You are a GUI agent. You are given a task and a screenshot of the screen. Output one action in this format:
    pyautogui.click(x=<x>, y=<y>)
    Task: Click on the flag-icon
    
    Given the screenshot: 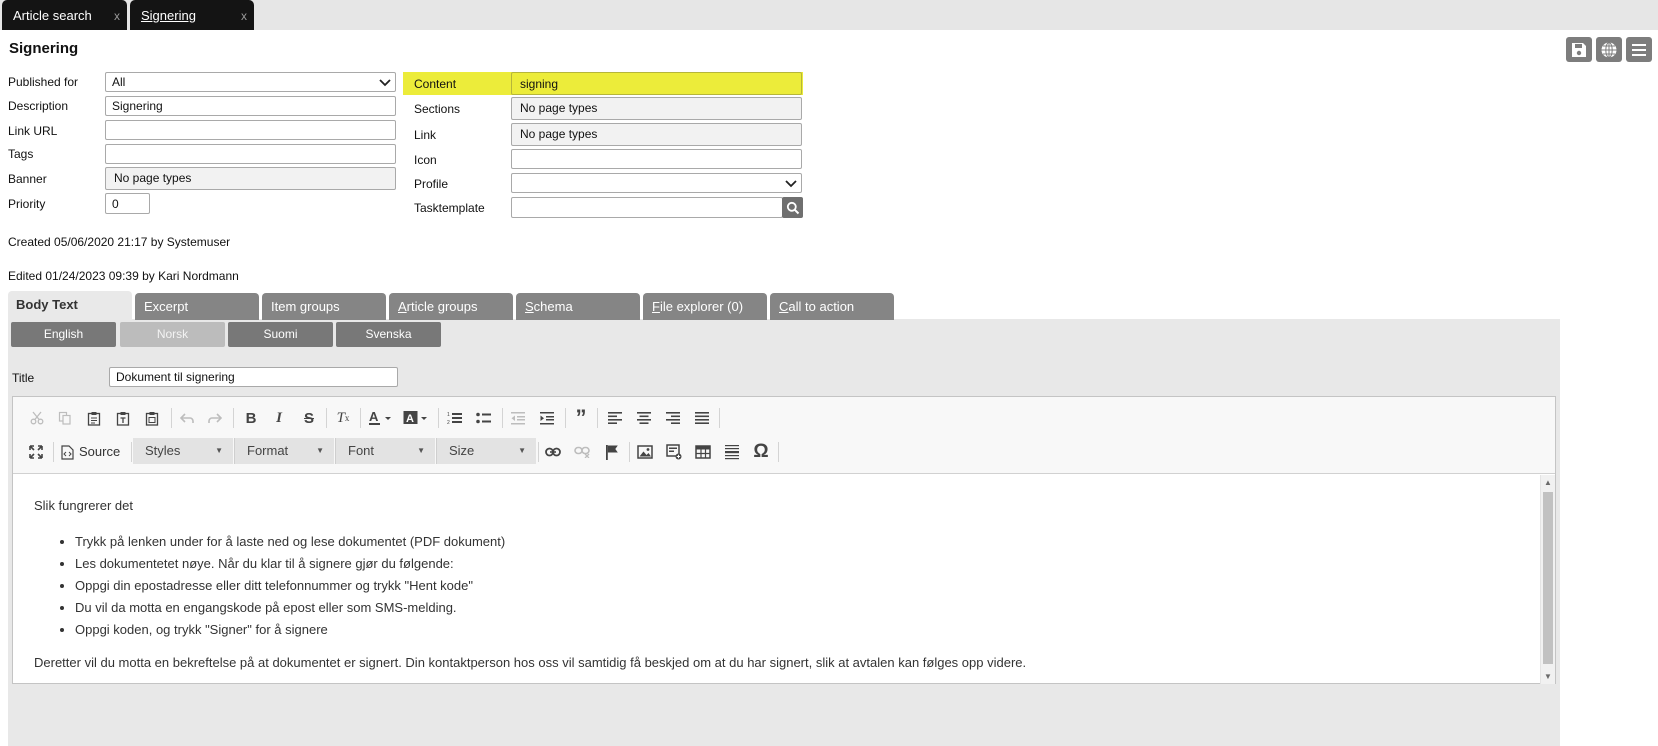 What is the action you would take?
    pyautogui.click(x=612, y=452)
    